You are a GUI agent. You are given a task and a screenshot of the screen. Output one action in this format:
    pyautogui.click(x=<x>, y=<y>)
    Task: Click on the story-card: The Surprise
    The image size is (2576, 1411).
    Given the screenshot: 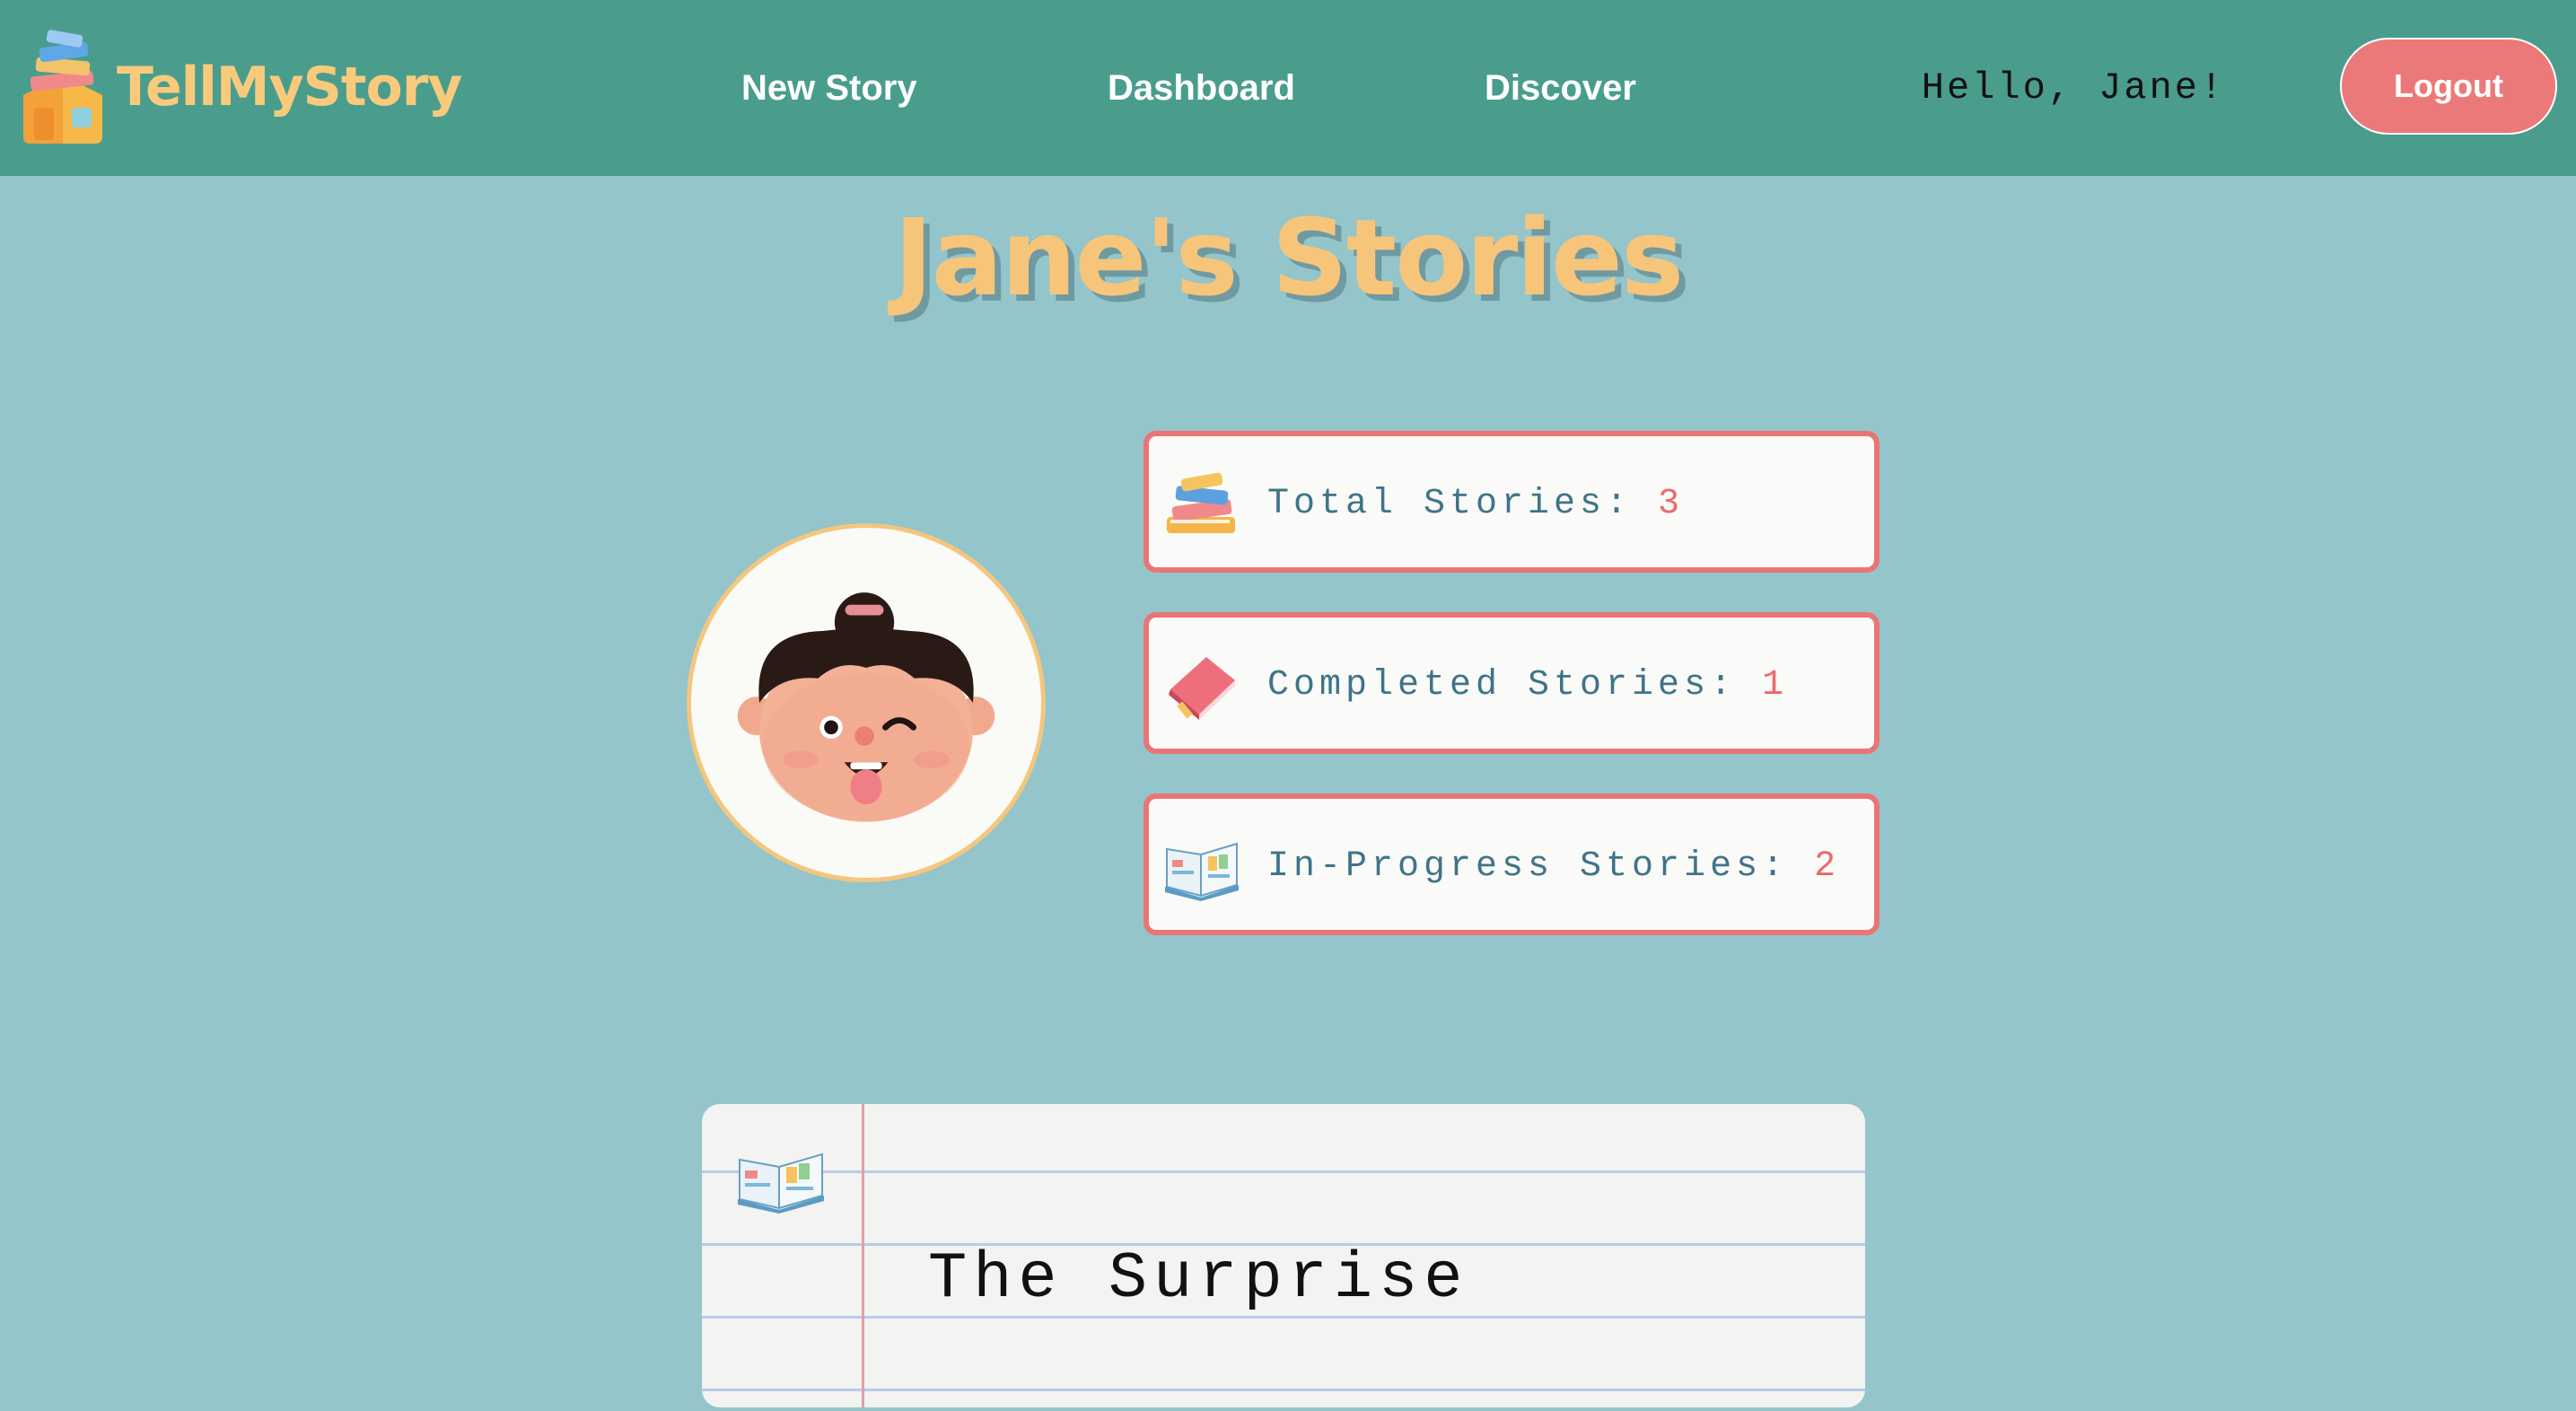 What is the action you would take?
    pyautogui.click(x=1283, y=1255)
    